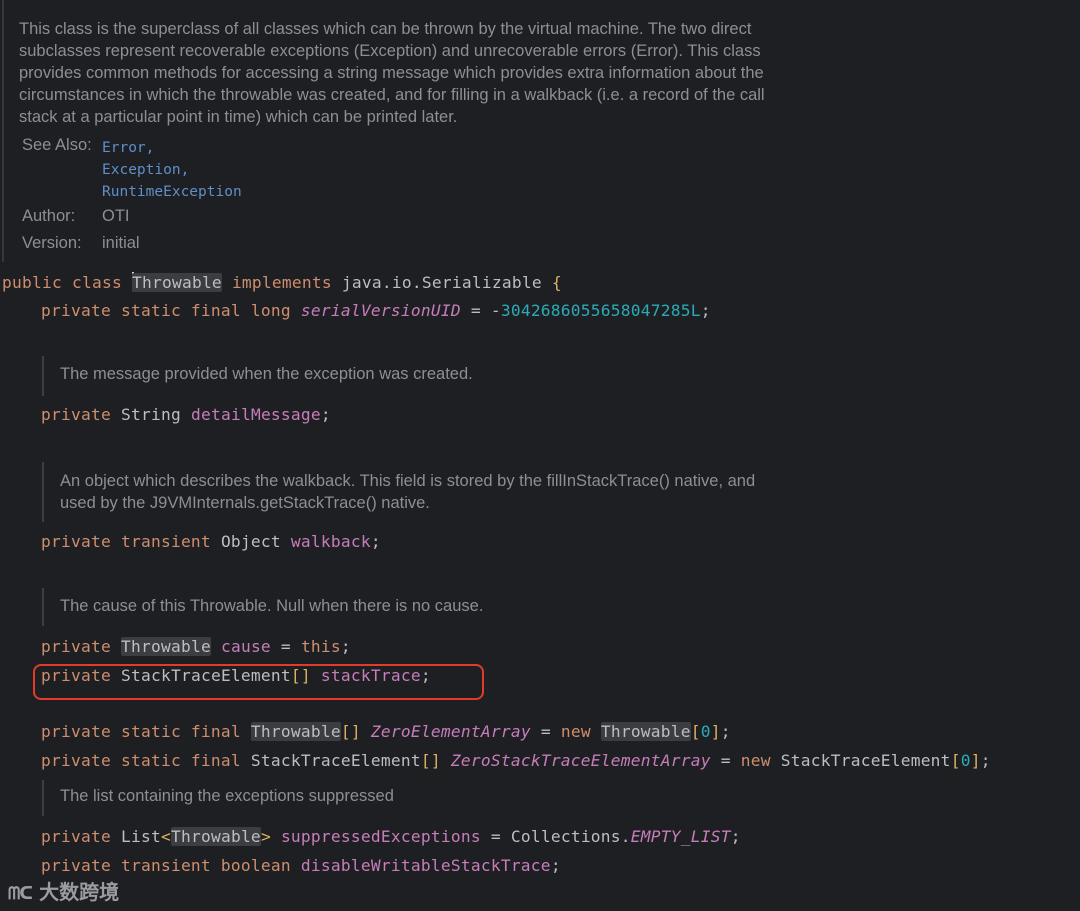 Image resolution: width=1080 pixels, height=911 pixels. I want to click on see-also-link-error: Error,, so click(128, 148).